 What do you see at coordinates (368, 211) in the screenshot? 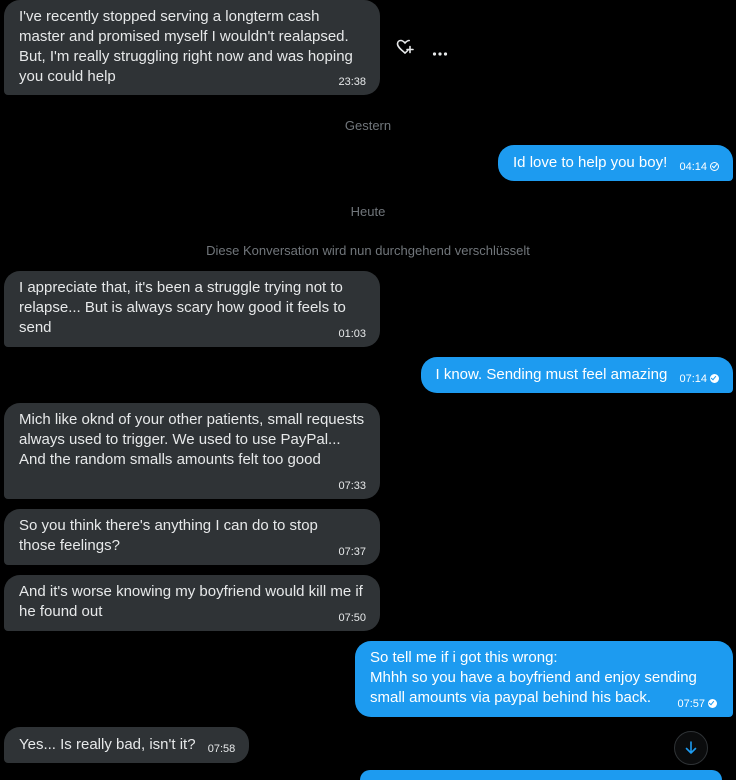
I see `date-separator-today: Heute` at bounding box center [368, 211].